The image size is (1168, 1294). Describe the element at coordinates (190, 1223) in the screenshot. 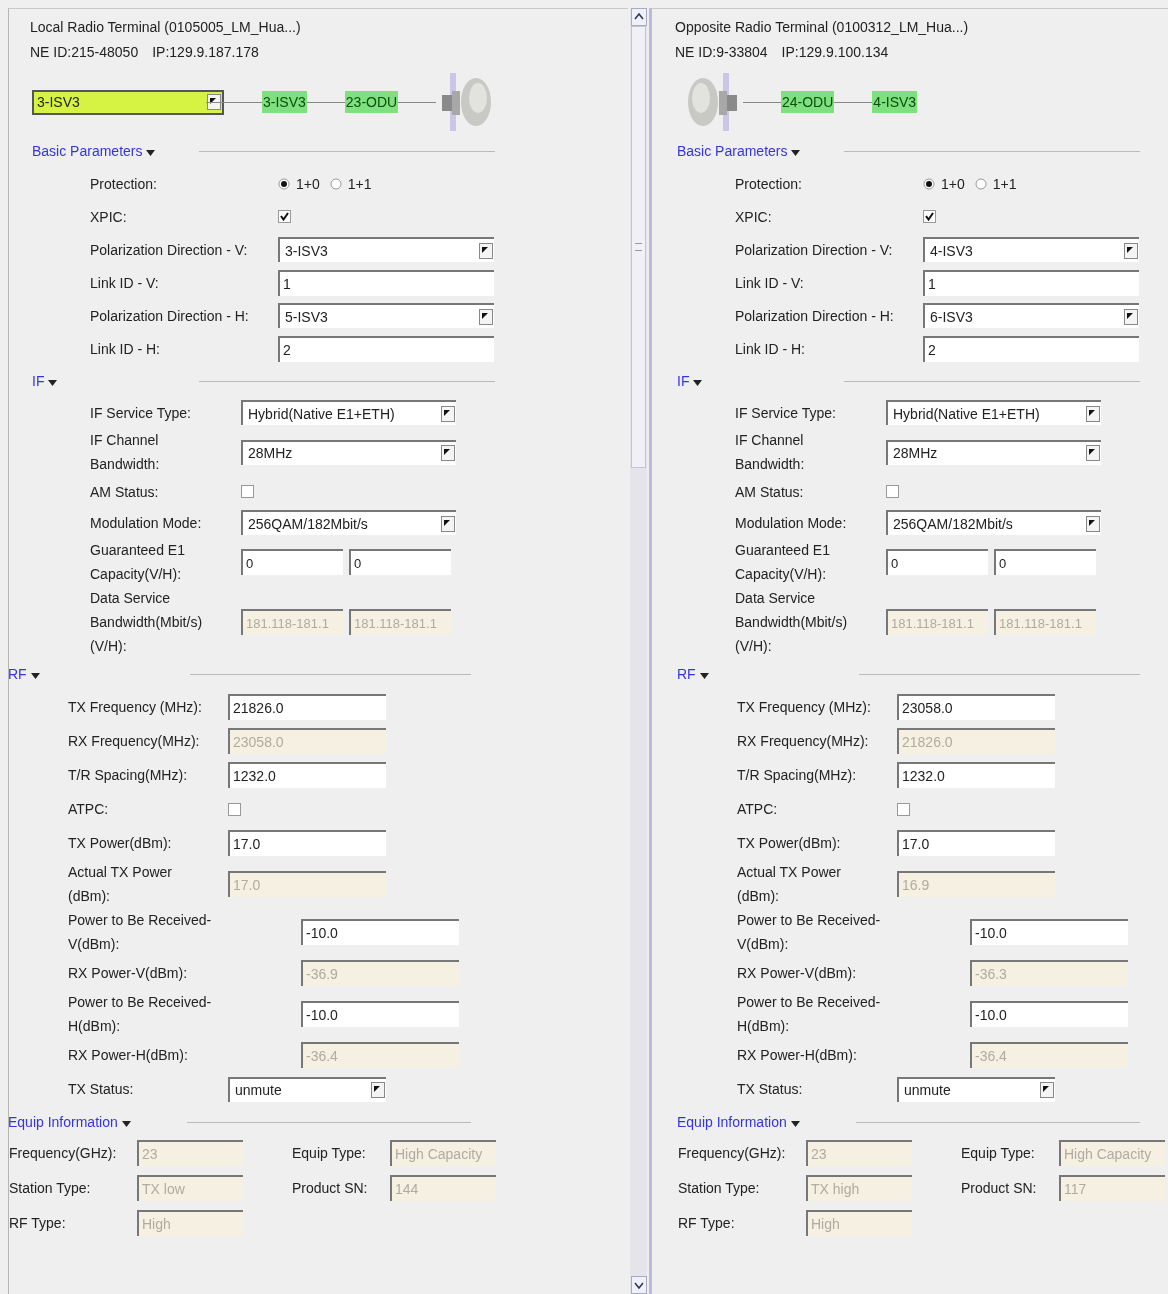

I see `input-field: High` at that location.